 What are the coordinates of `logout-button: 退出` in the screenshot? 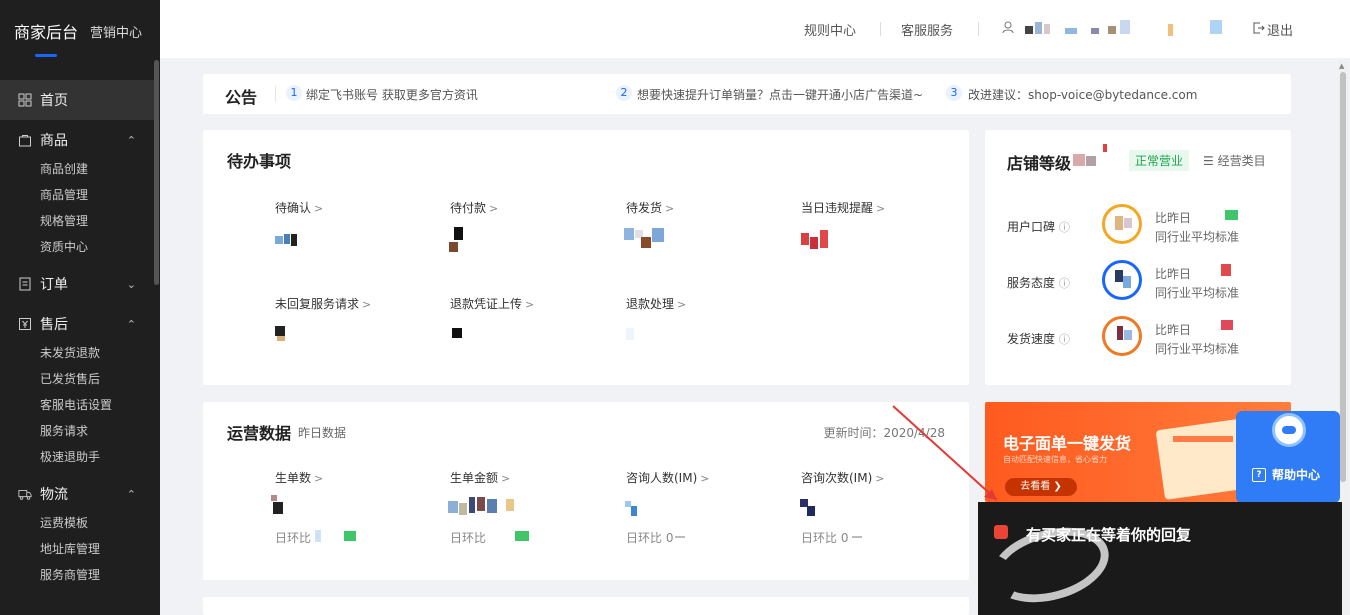 It's located at (1280, 29).